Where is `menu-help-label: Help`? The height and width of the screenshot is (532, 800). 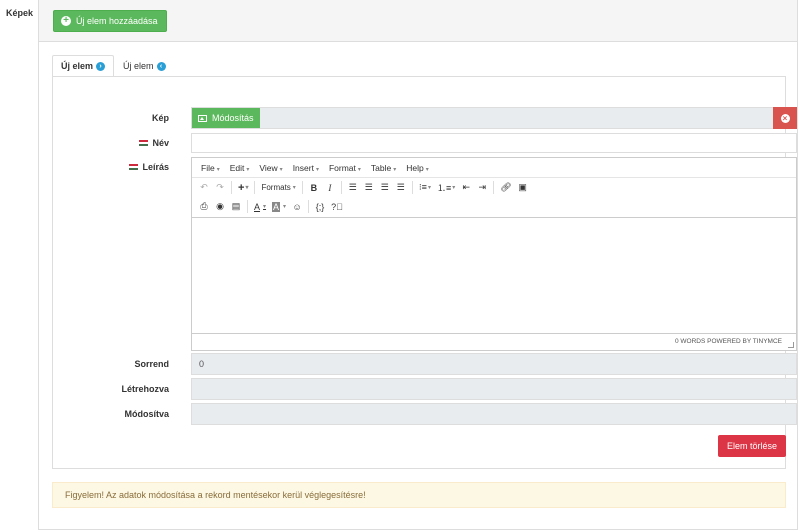 menu-help-label: Help is located at coordinates (415, 167).